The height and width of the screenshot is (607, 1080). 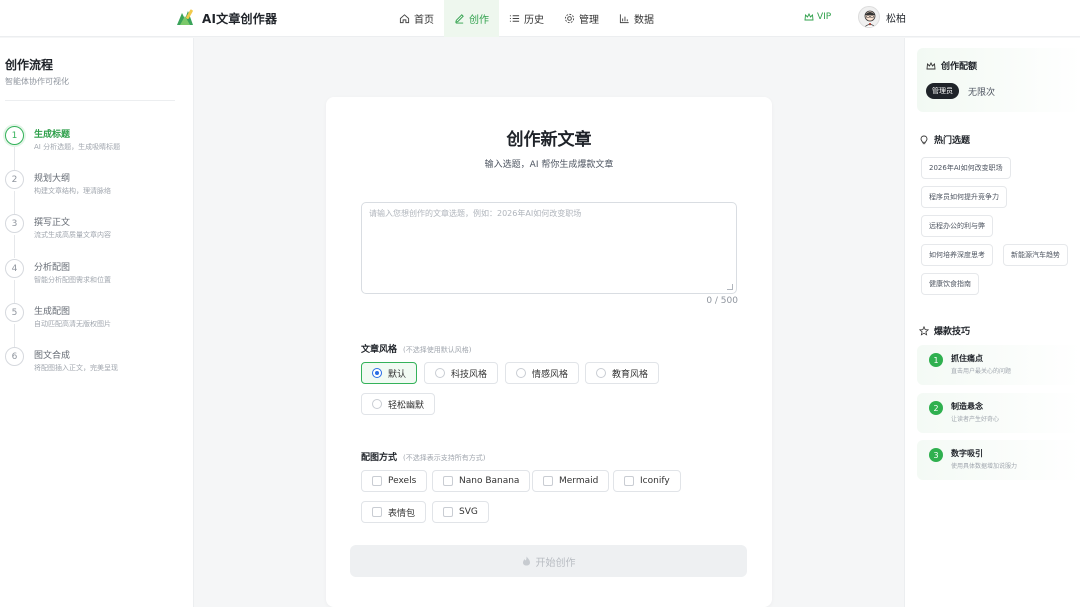 What do you see at coordinates (424, 20) in the screenshot?
I see `nav-home-label: 首页` at bounding box center [424, 20].